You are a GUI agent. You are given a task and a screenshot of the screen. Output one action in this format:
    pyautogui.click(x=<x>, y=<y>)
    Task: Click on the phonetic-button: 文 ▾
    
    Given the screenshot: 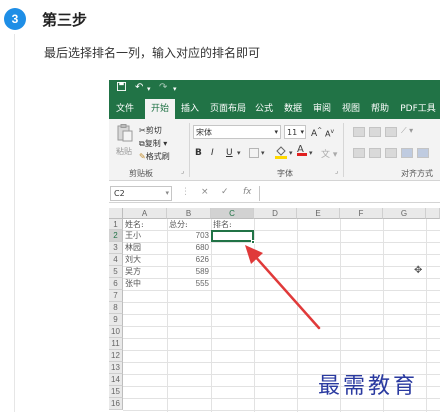 What is the action you would take?
    pyautogui.click(x=329, y=153)
    